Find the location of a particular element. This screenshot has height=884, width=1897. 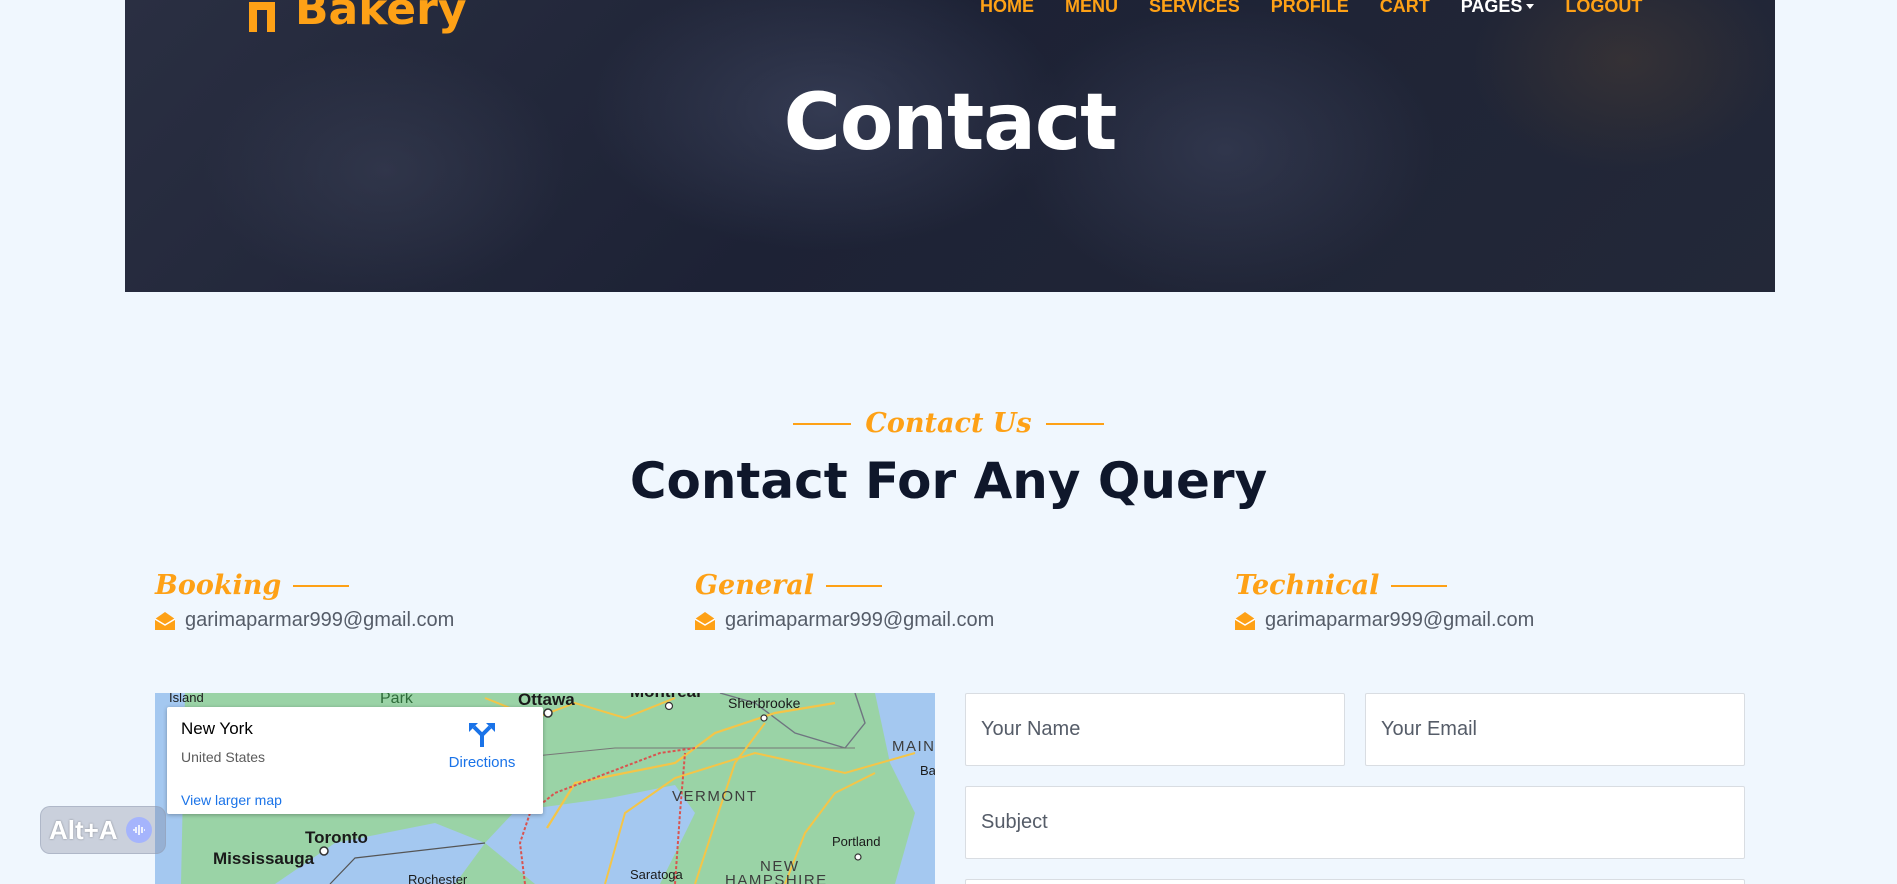

section-title: Contact For Any Query is located at coordinates (948, 481).